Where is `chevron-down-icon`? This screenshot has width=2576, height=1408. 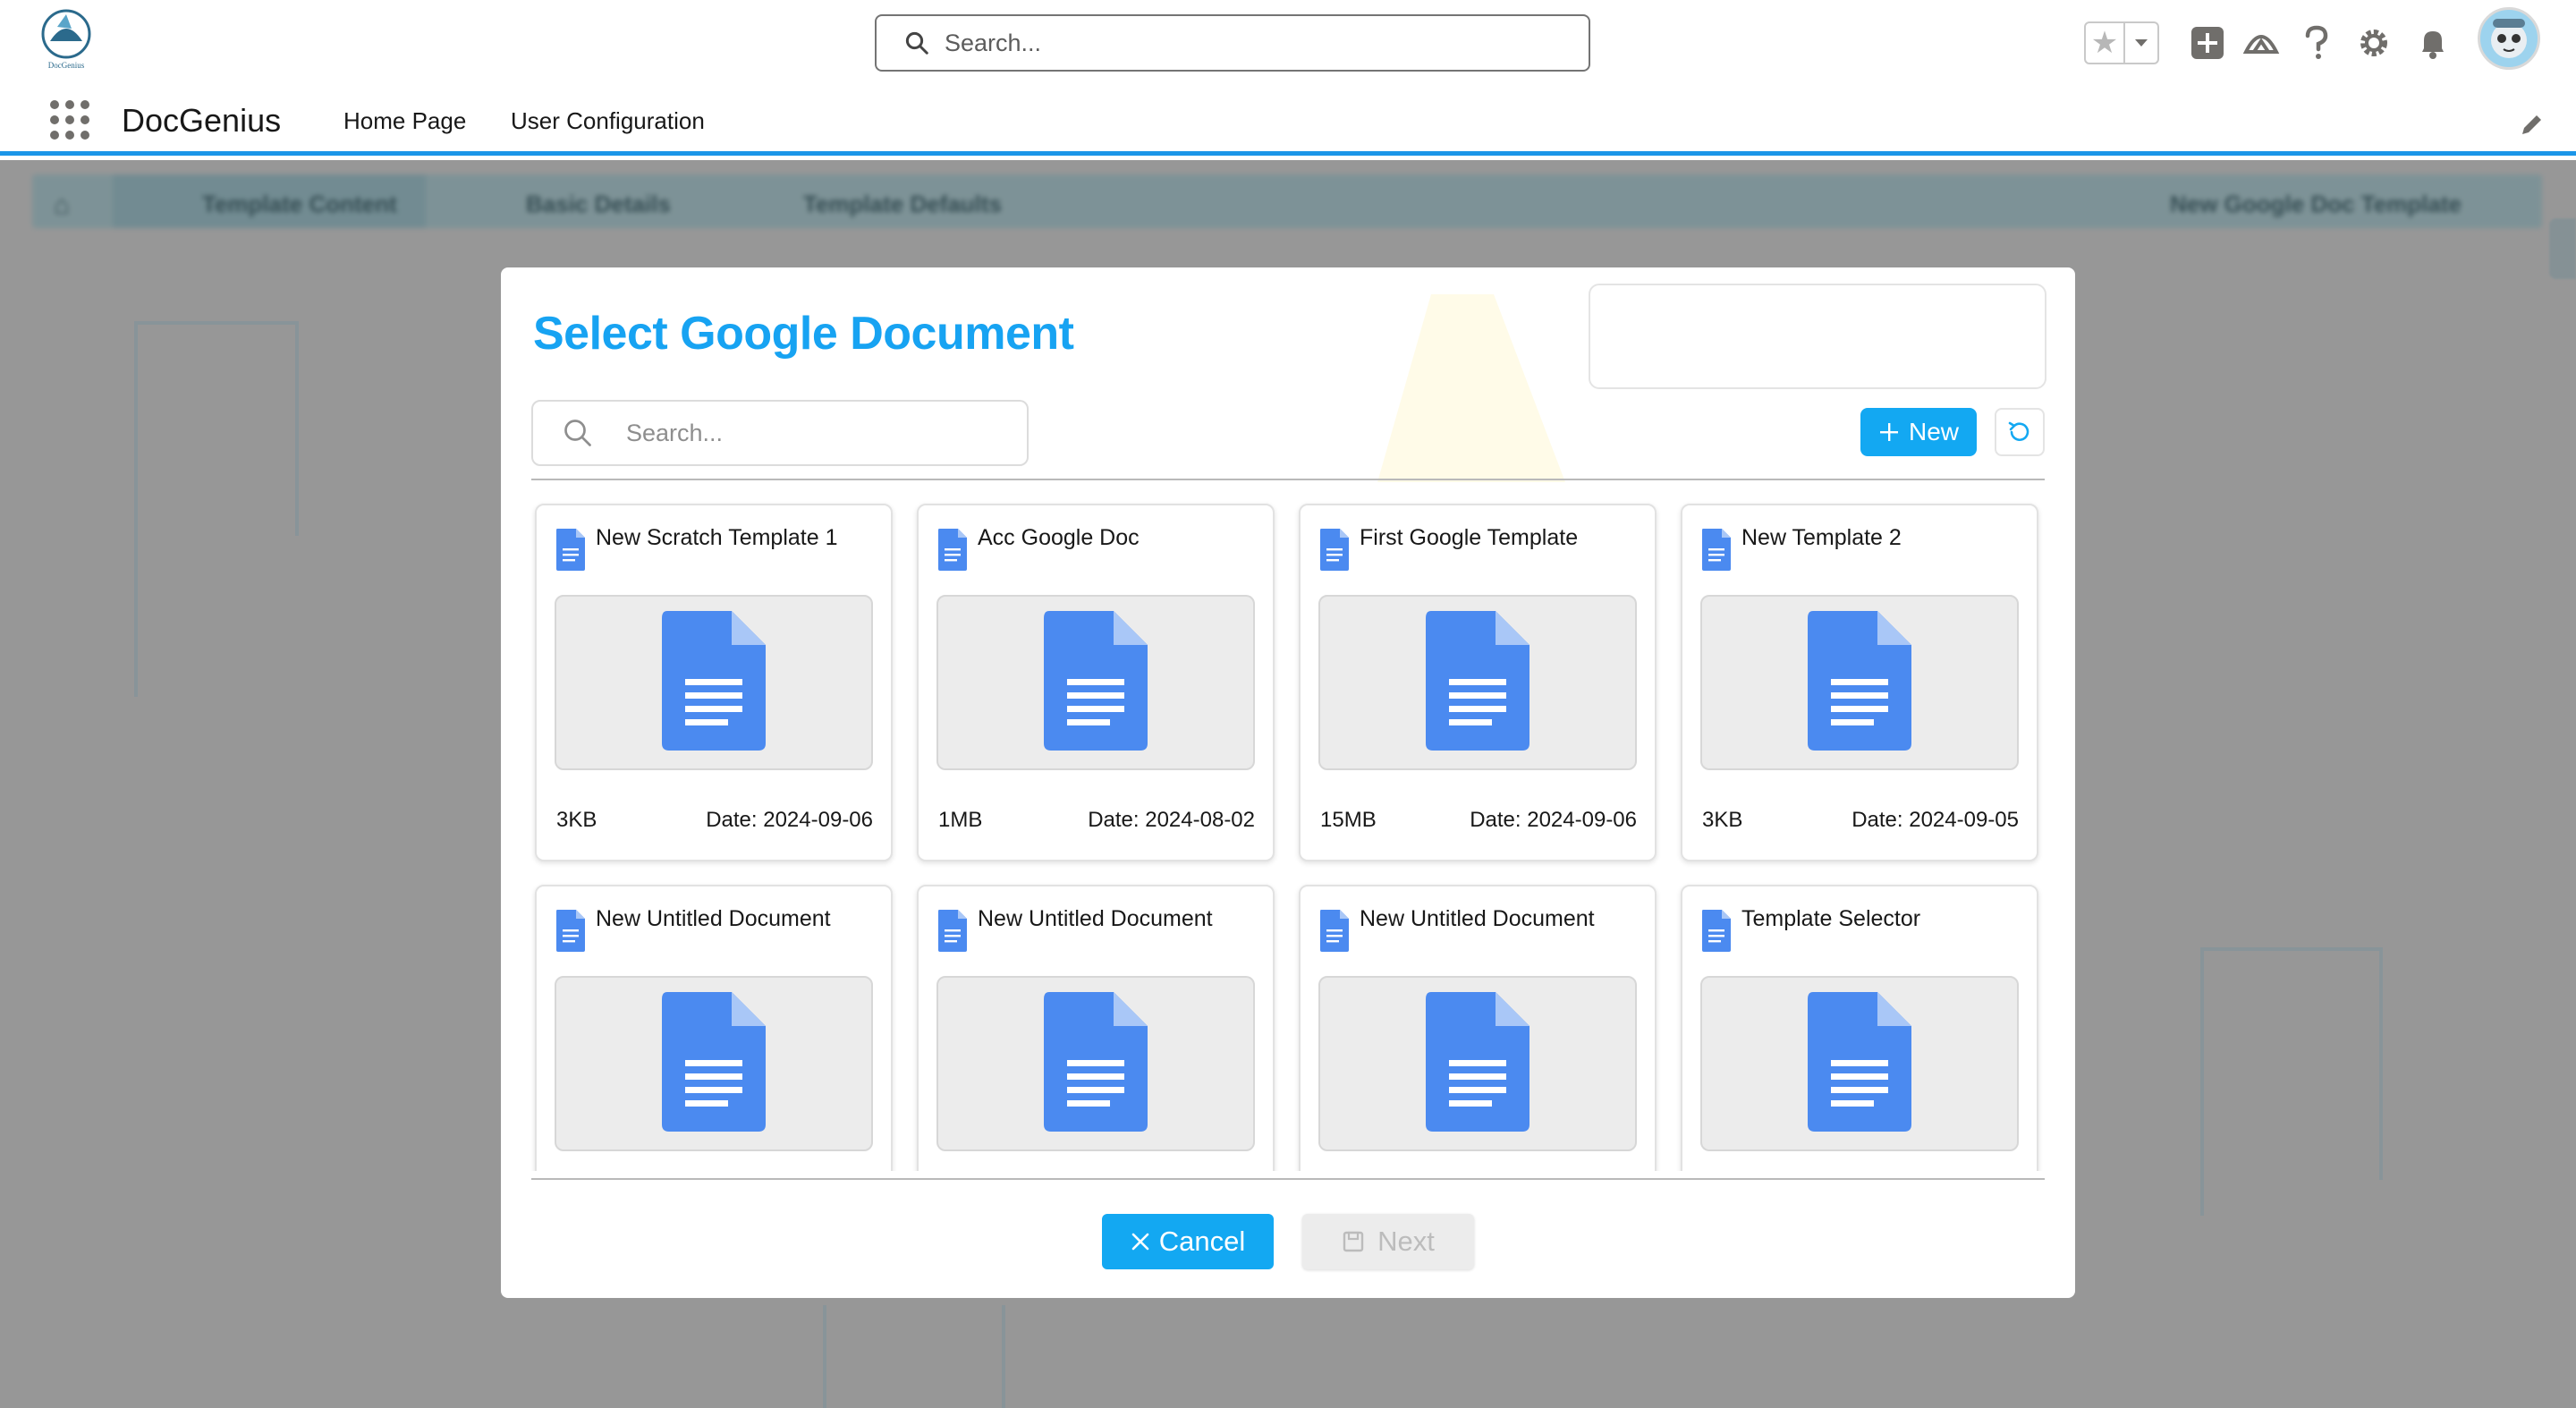
chevron-down-icon is located at coordinates (2141, 43).